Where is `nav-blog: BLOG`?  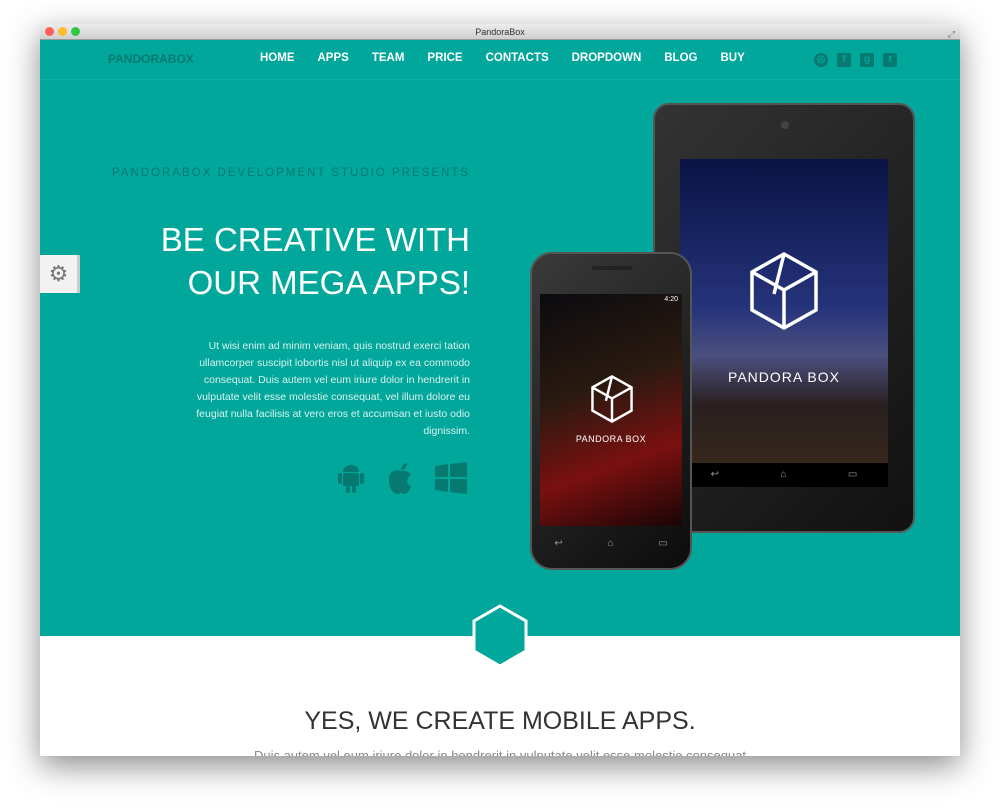 nav-blog: BLOG is located at coordinates (680, 58).